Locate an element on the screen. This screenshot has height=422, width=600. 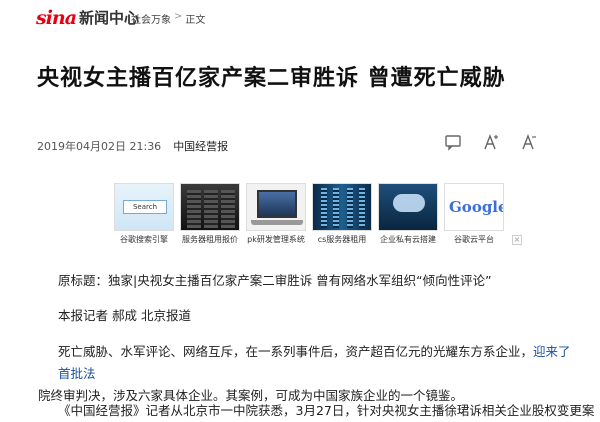
ad-more-icon: × is located at coordinates (517, 240).